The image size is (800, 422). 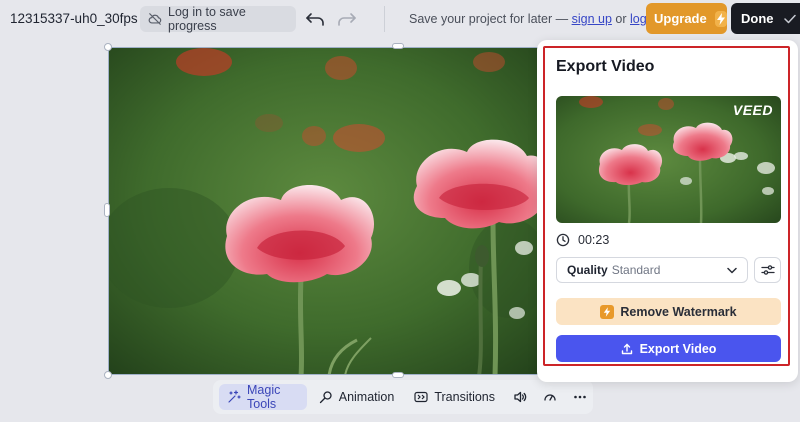 I want to click on video-duration: 00:23, so click(x=582, y=240).